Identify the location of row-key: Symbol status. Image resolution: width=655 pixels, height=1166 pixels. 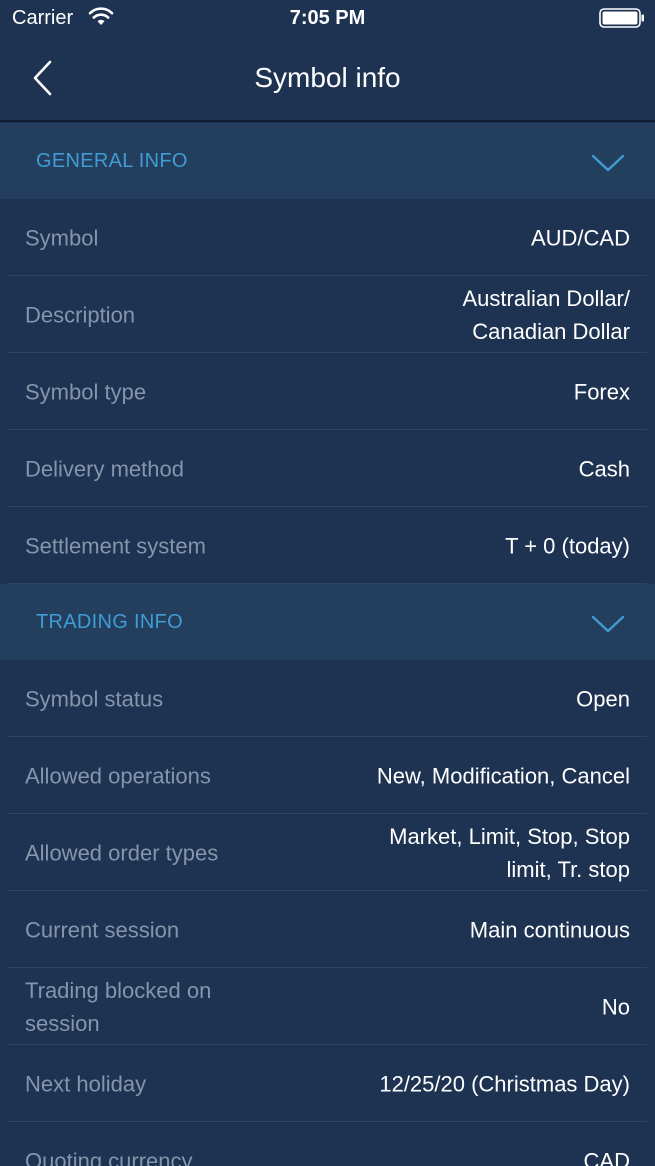
(94, 698).